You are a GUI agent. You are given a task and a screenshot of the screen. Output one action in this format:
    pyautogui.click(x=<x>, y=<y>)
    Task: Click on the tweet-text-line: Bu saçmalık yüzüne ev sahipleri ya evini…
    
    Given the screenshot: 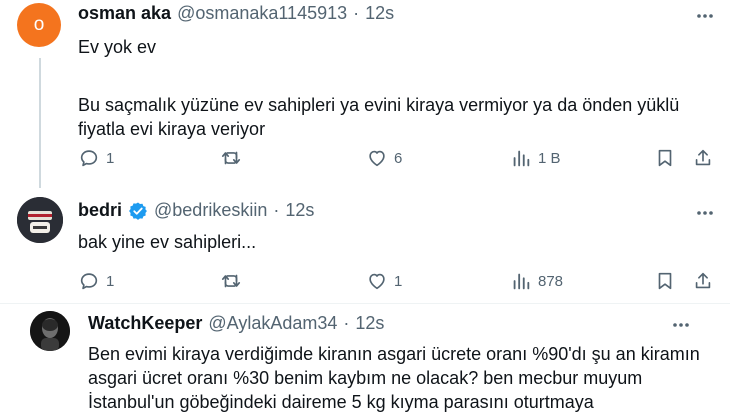 What is the action you would take?
    pyautogui.click(x=379, y=105)
    